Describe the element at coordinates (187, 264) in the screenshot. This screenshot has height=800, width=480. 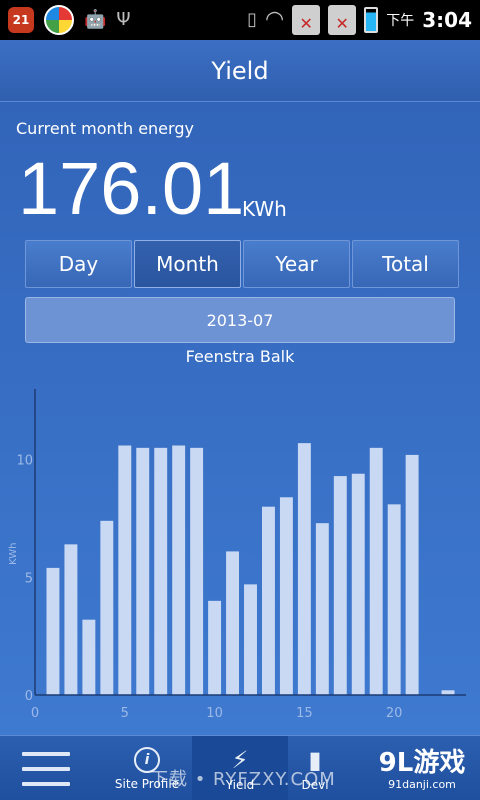
I see `tab-month: Month` at that location.